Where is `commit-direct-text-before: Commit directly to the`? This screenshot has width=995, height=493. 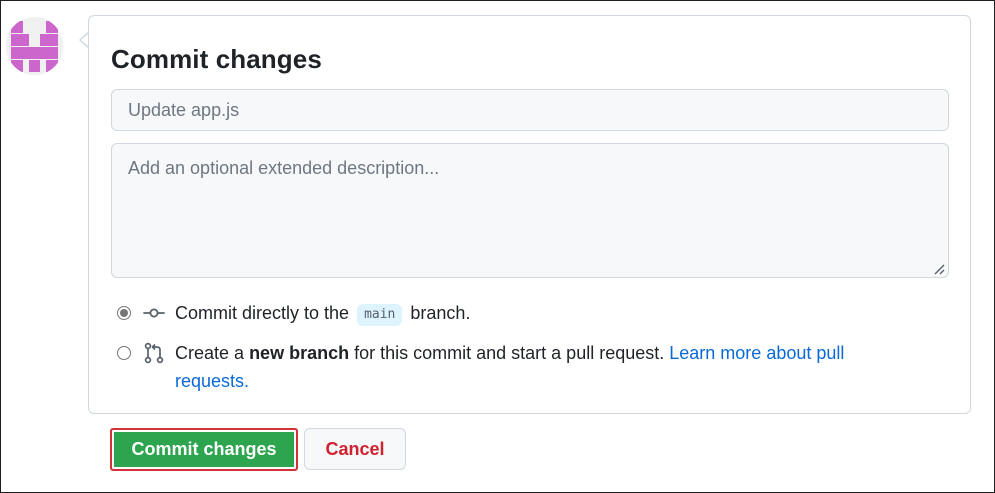 commit-direct-text-before: Commit directly to the is located at coordinates (262, 313).